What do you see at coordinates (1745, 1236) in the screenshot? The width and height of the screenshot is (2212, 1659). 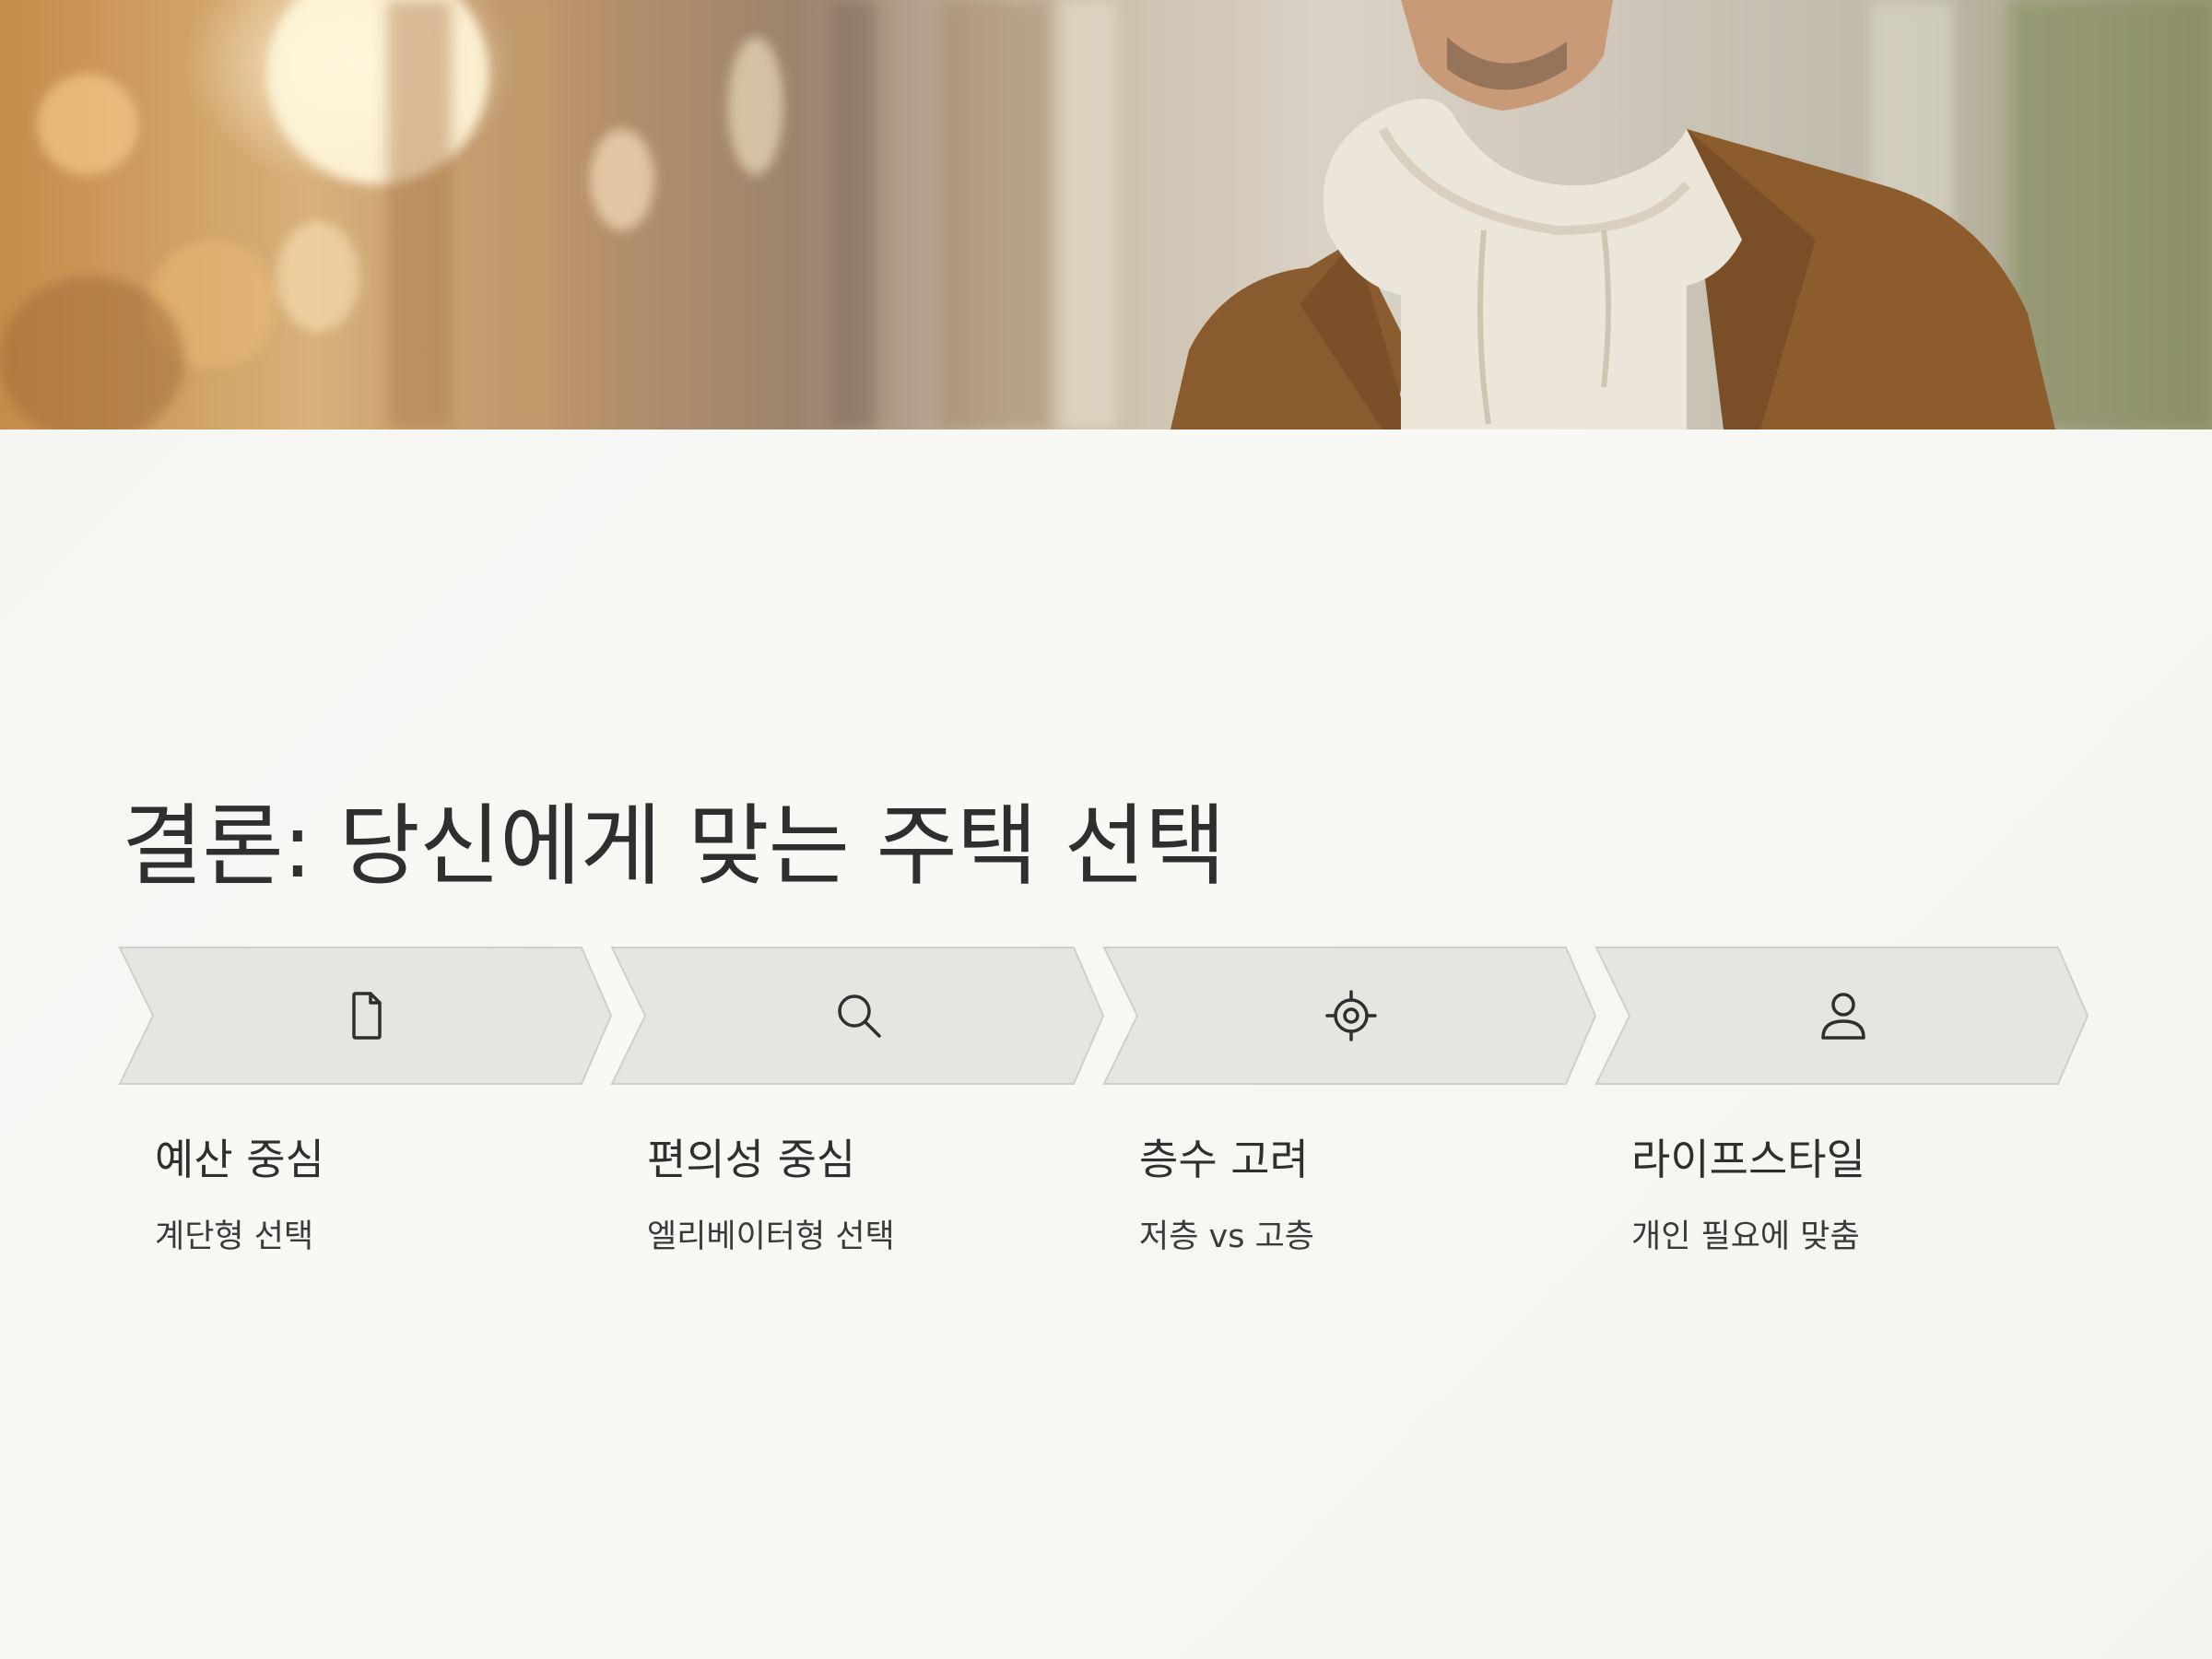 I see `step-description: 개인 필요에 맞춤` at bounding box center [1745, 1236].